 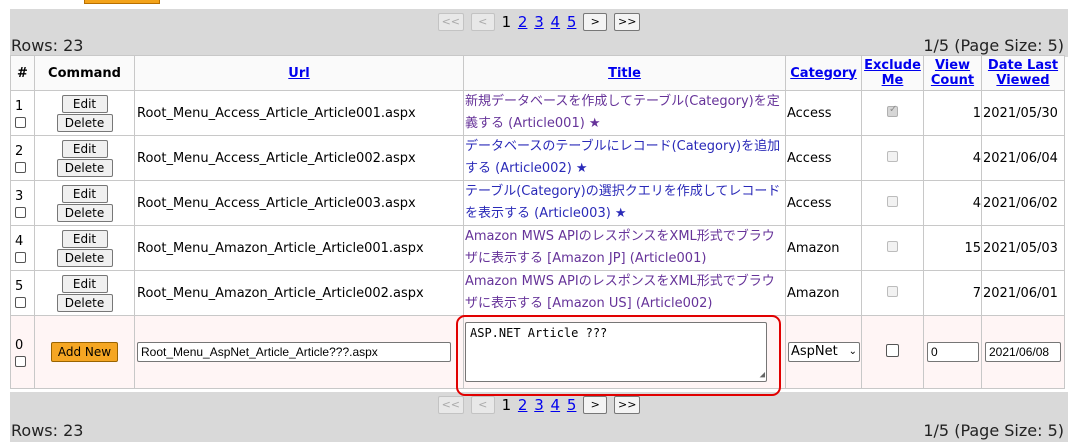 I want to click on pager-bottom: << < 1 2 3 4 5 > >>, so click(x=539, y=404).